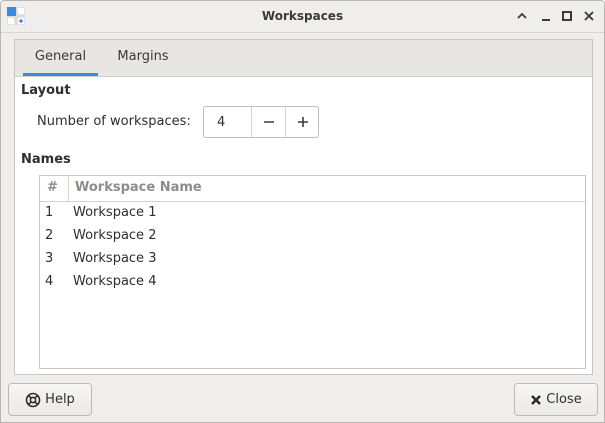 This screenshot has width=605, height=423. Describe the element at coordinates (60, 58) in the screenshot. I see `tab-general: General` at that location.